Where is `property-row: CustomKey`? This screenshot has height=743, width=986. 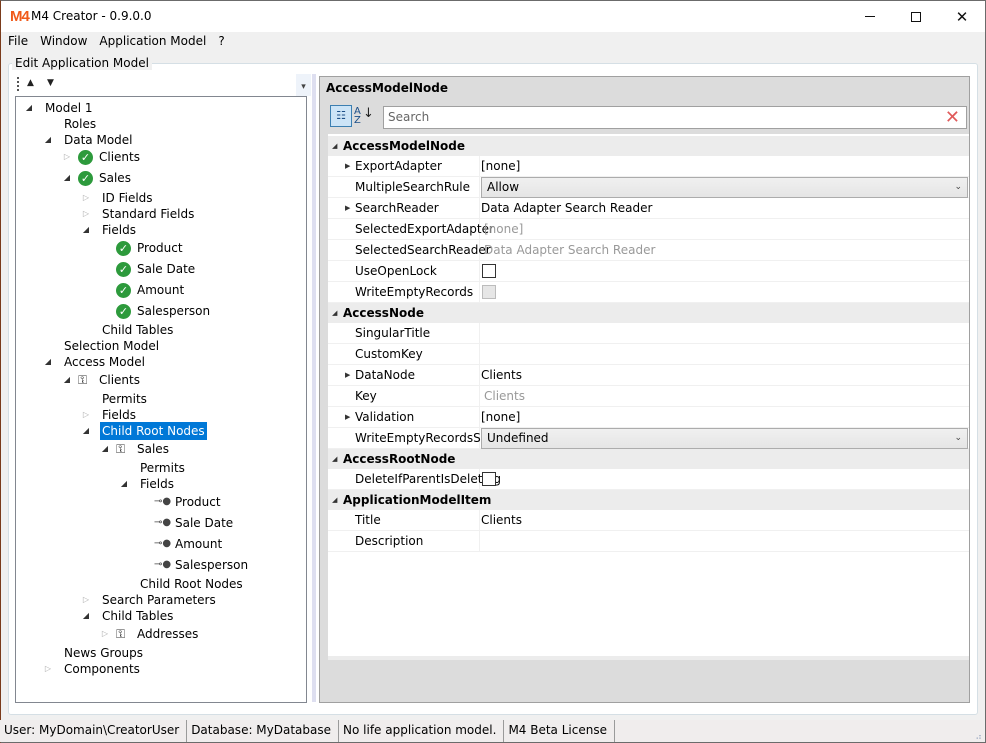
property-row: CustomKey is located at coordinates (648, 354).